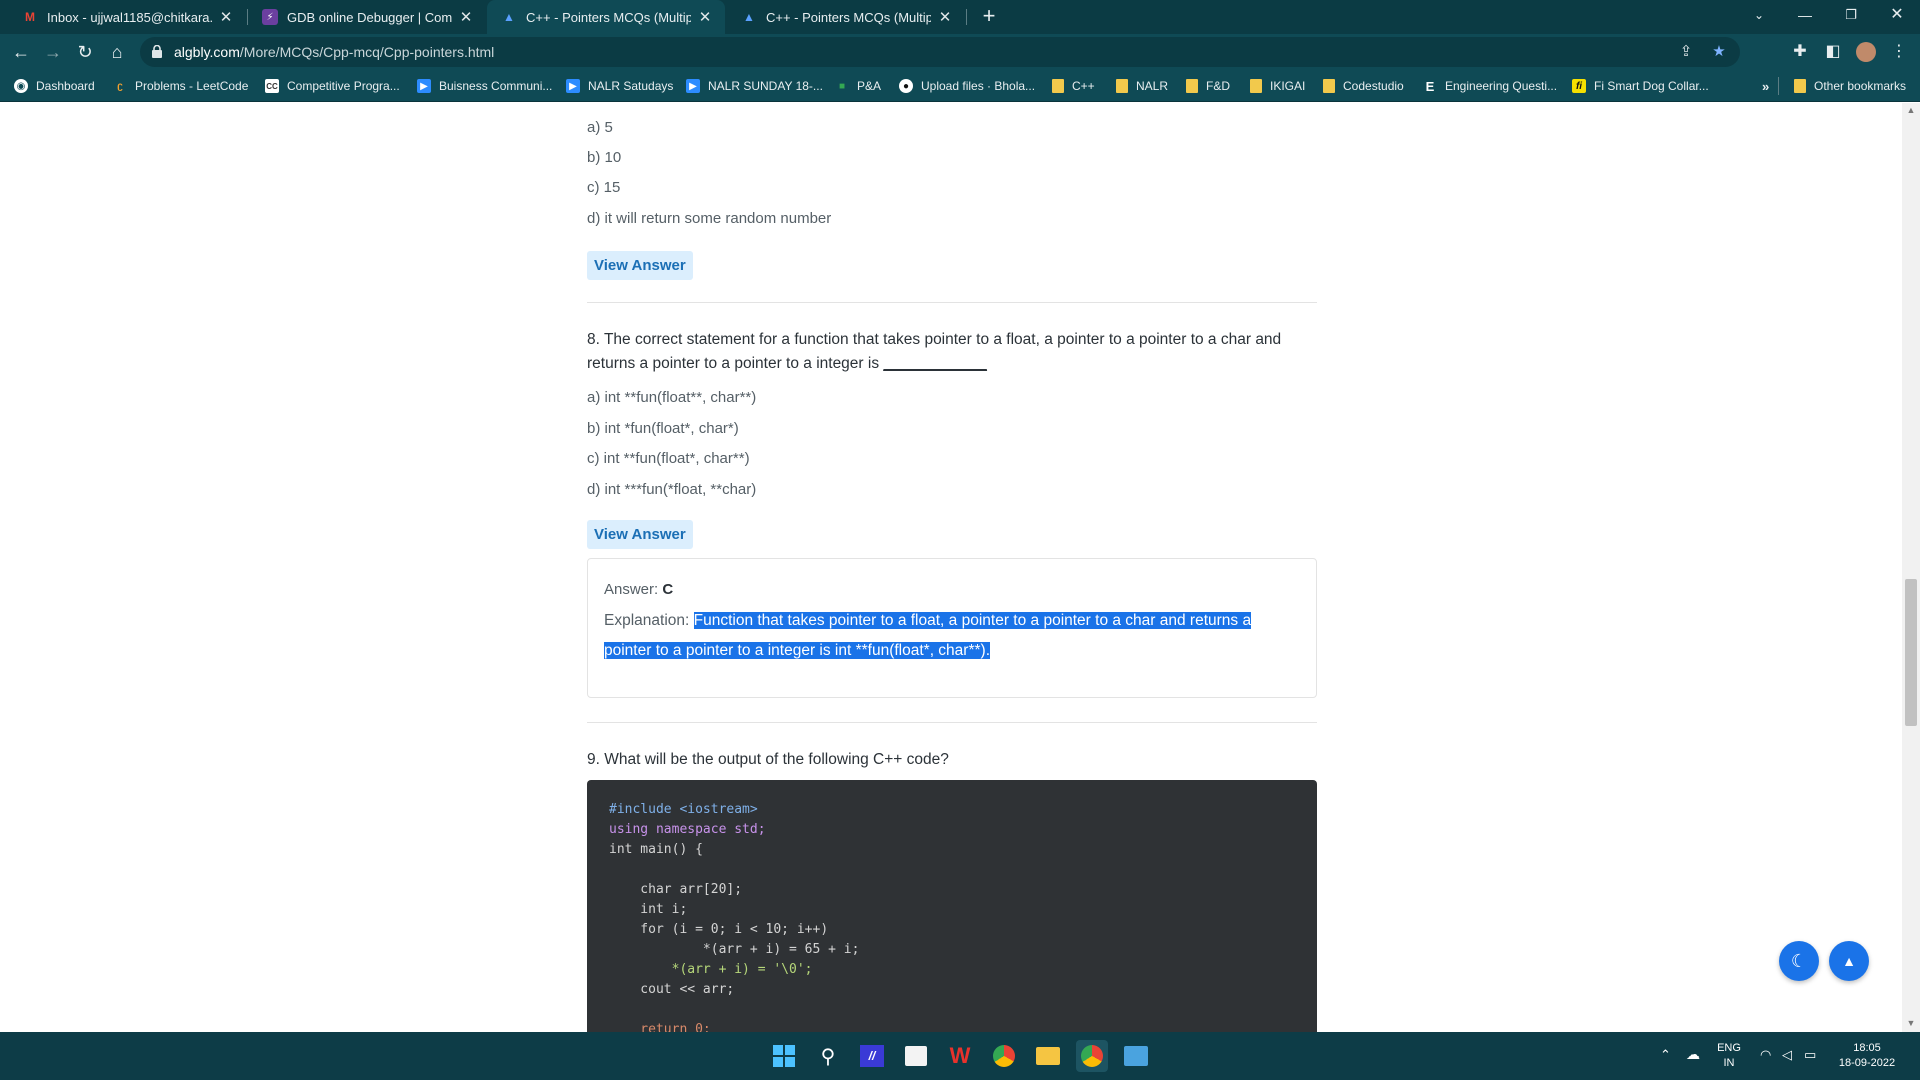 This screenshot has width=1920, height=1080. I want to click on tab-pointers-mcq-active: ▲ C++ - Pointers MCQs (Multiple C ✕, so click(606, 17).